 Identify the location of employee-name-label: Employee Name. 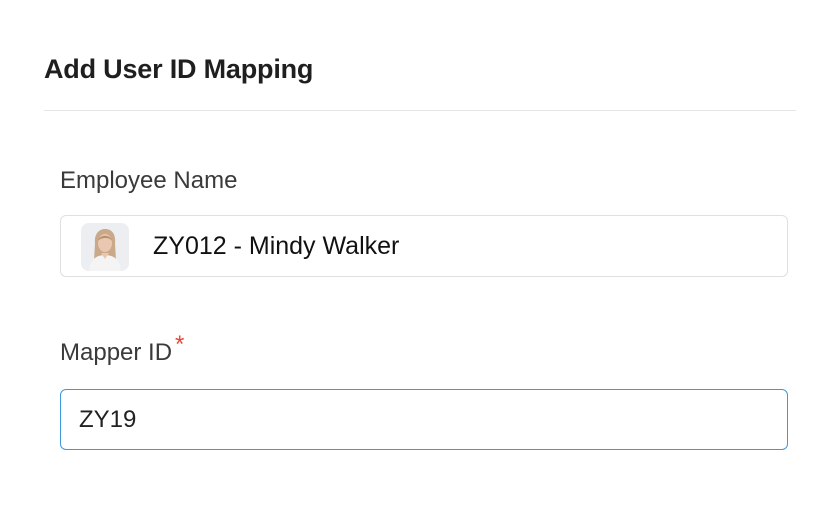
(149, 180).